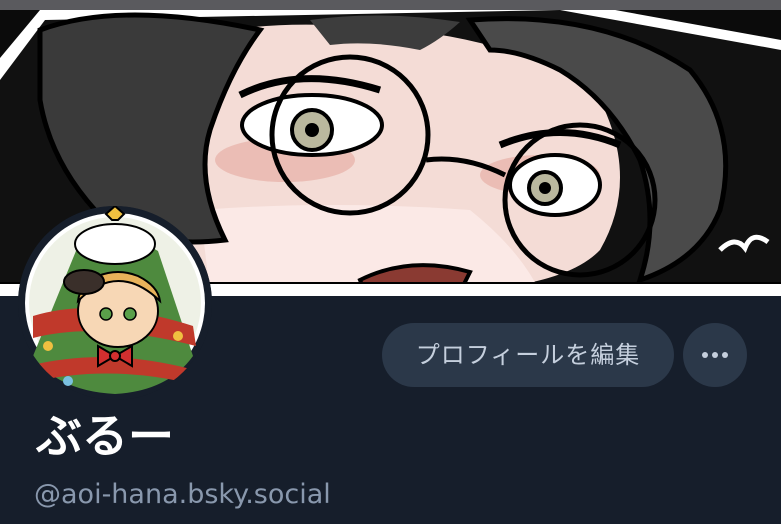 The image size is (781, 524). Describe the element at coordinates (105, 436) in the screenshot. I see `display-name: ぶるー` at that location.